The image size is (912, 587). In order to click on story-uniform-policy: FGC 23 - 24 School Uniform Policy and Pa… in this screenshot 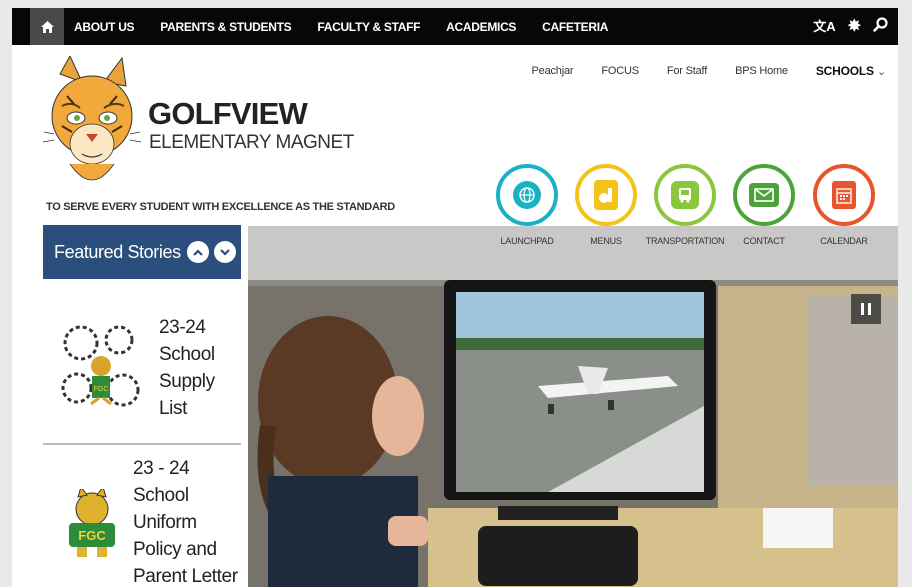, I will do `click(142, 521)`.